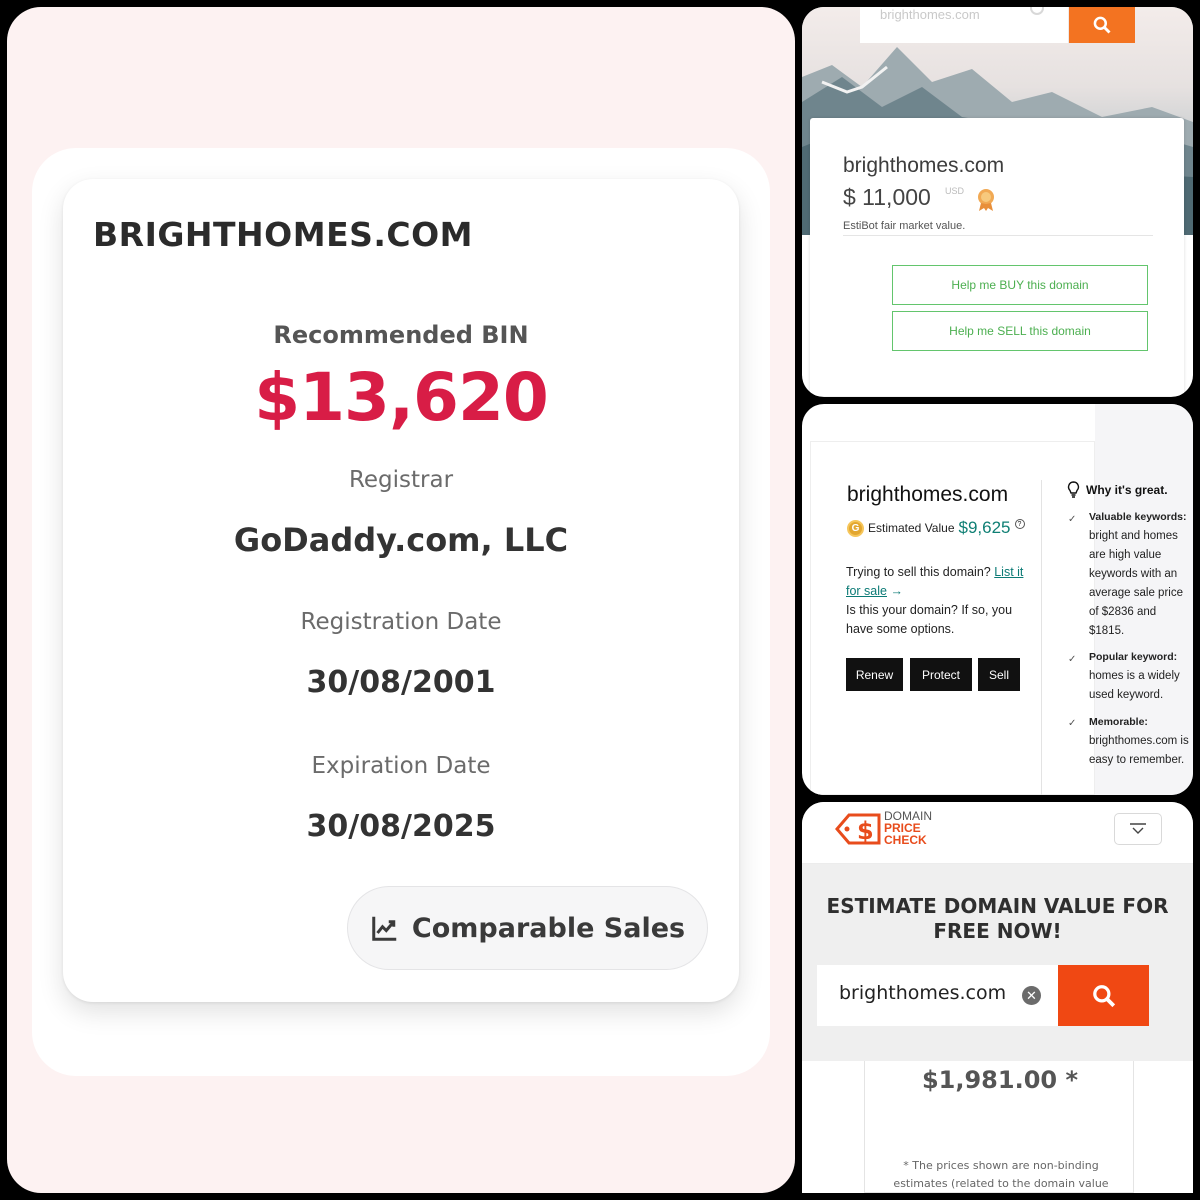  I want to click on trending-chart-icon, so click(384, 928).